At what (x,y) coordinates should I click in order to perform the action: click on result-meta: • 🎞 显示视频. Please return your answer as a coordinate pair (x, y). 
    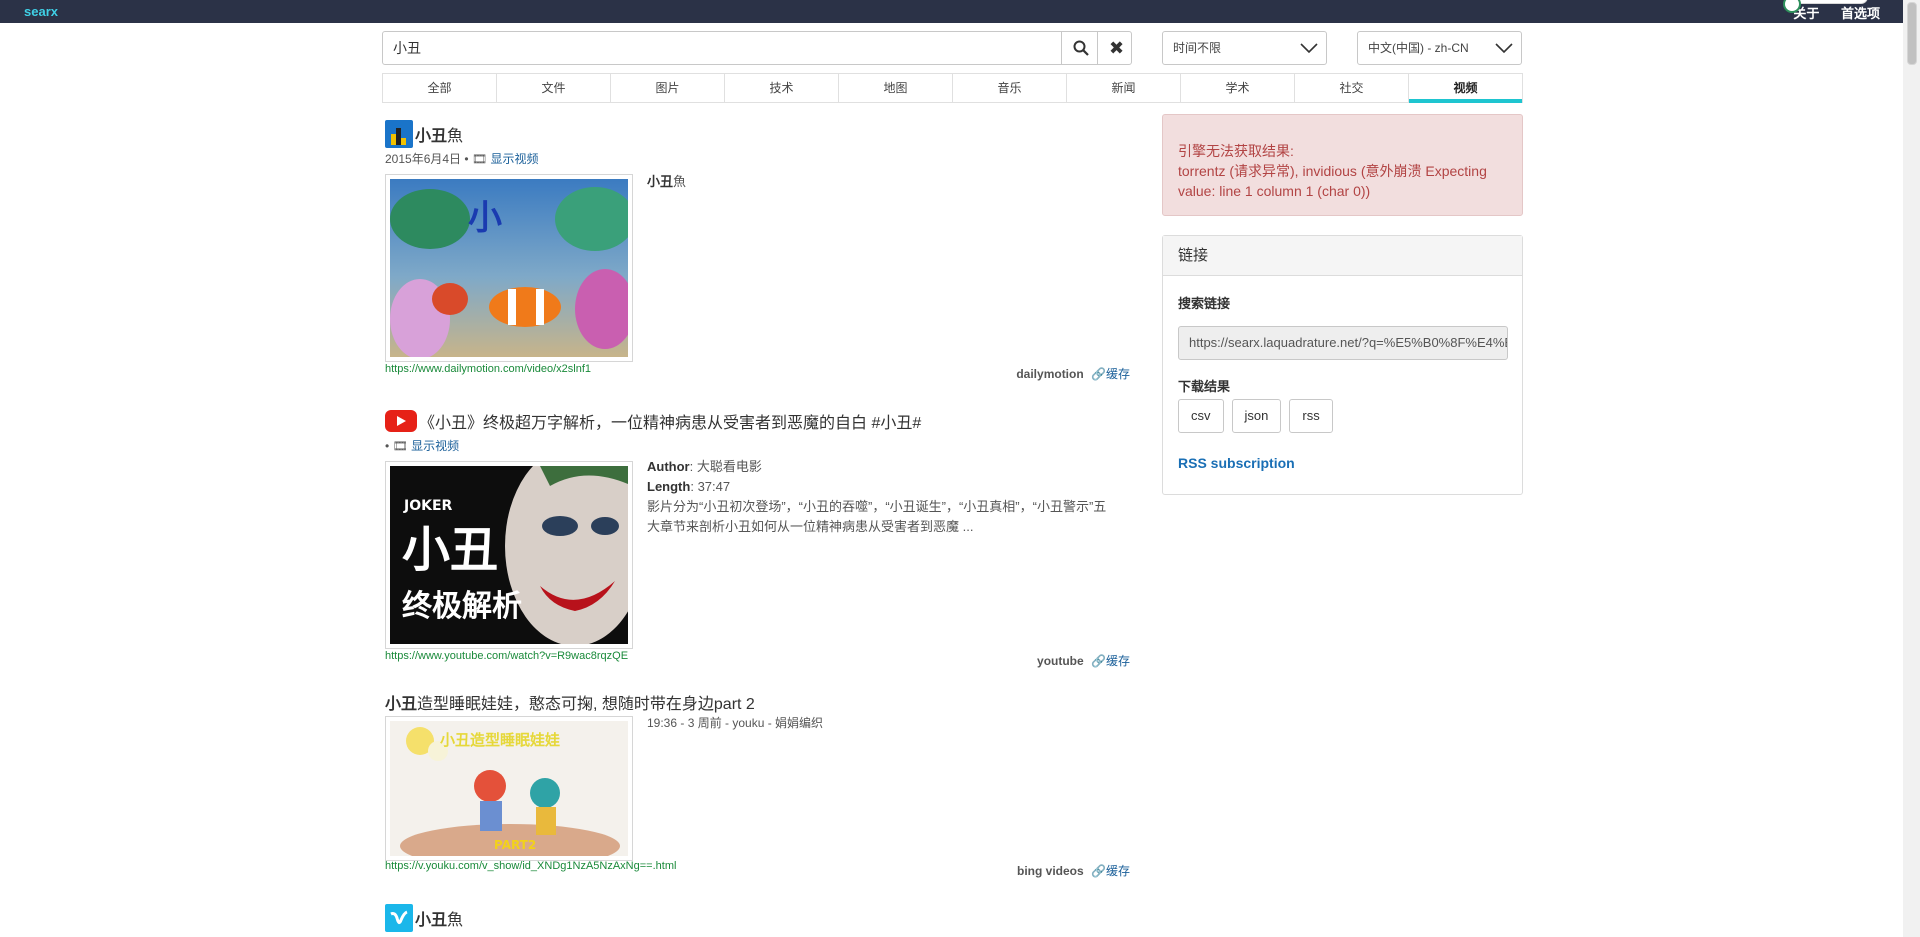
    Looking at the image, I should click on (422, 446).